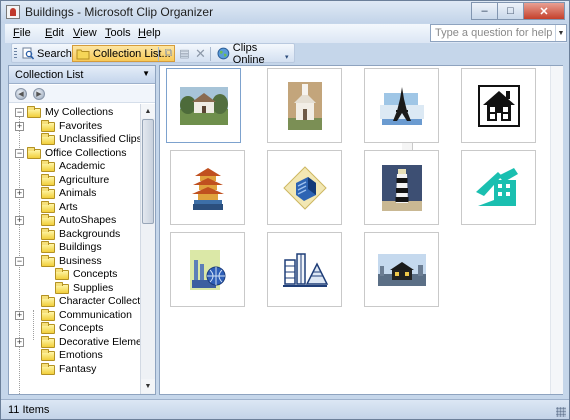 Image resolution: width=570 pixels, height=420 pixels. I want to click on tree-item: Arts, so click(74, 207).